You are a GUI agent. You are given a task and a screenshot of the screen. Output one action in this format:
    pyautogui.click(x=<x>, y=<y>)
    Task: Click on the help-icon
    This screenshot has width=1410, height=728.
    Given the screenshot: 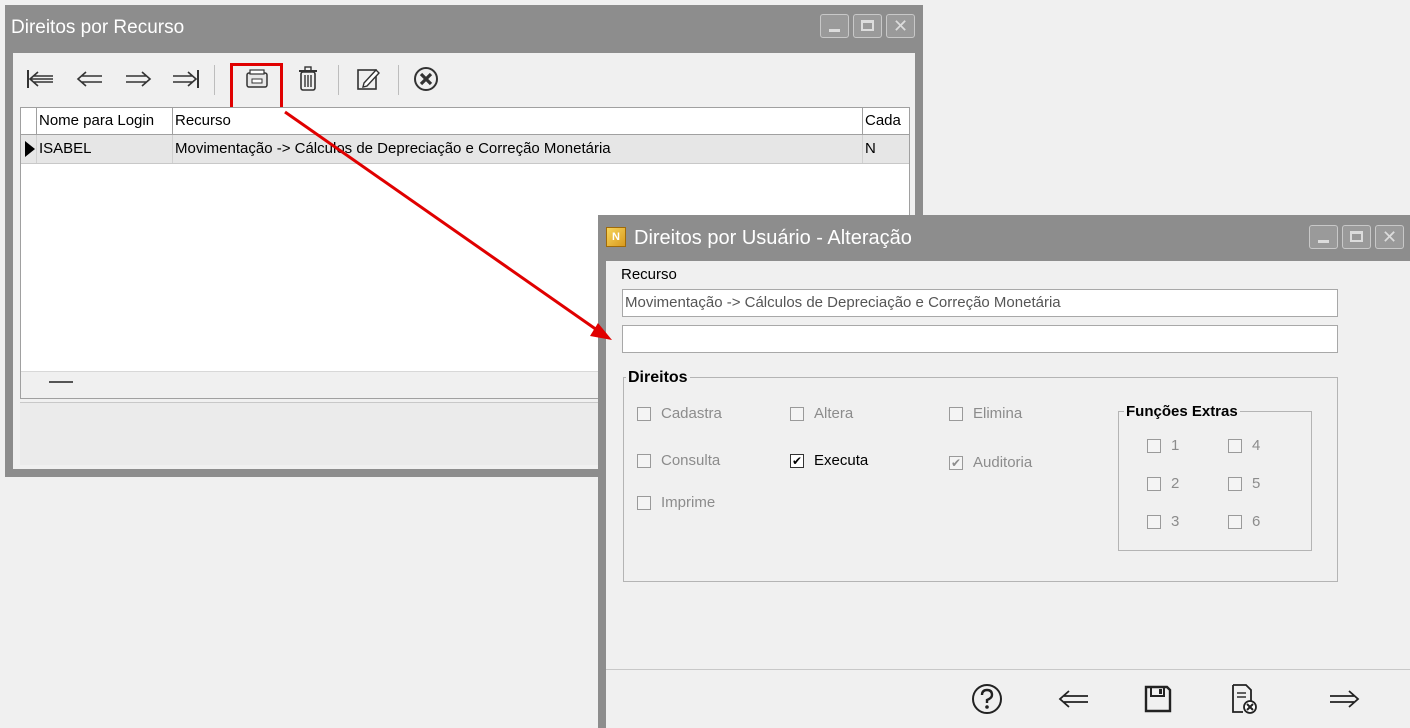 What is the action you would take?
    pyautogui.click(x=987, y=699)
    